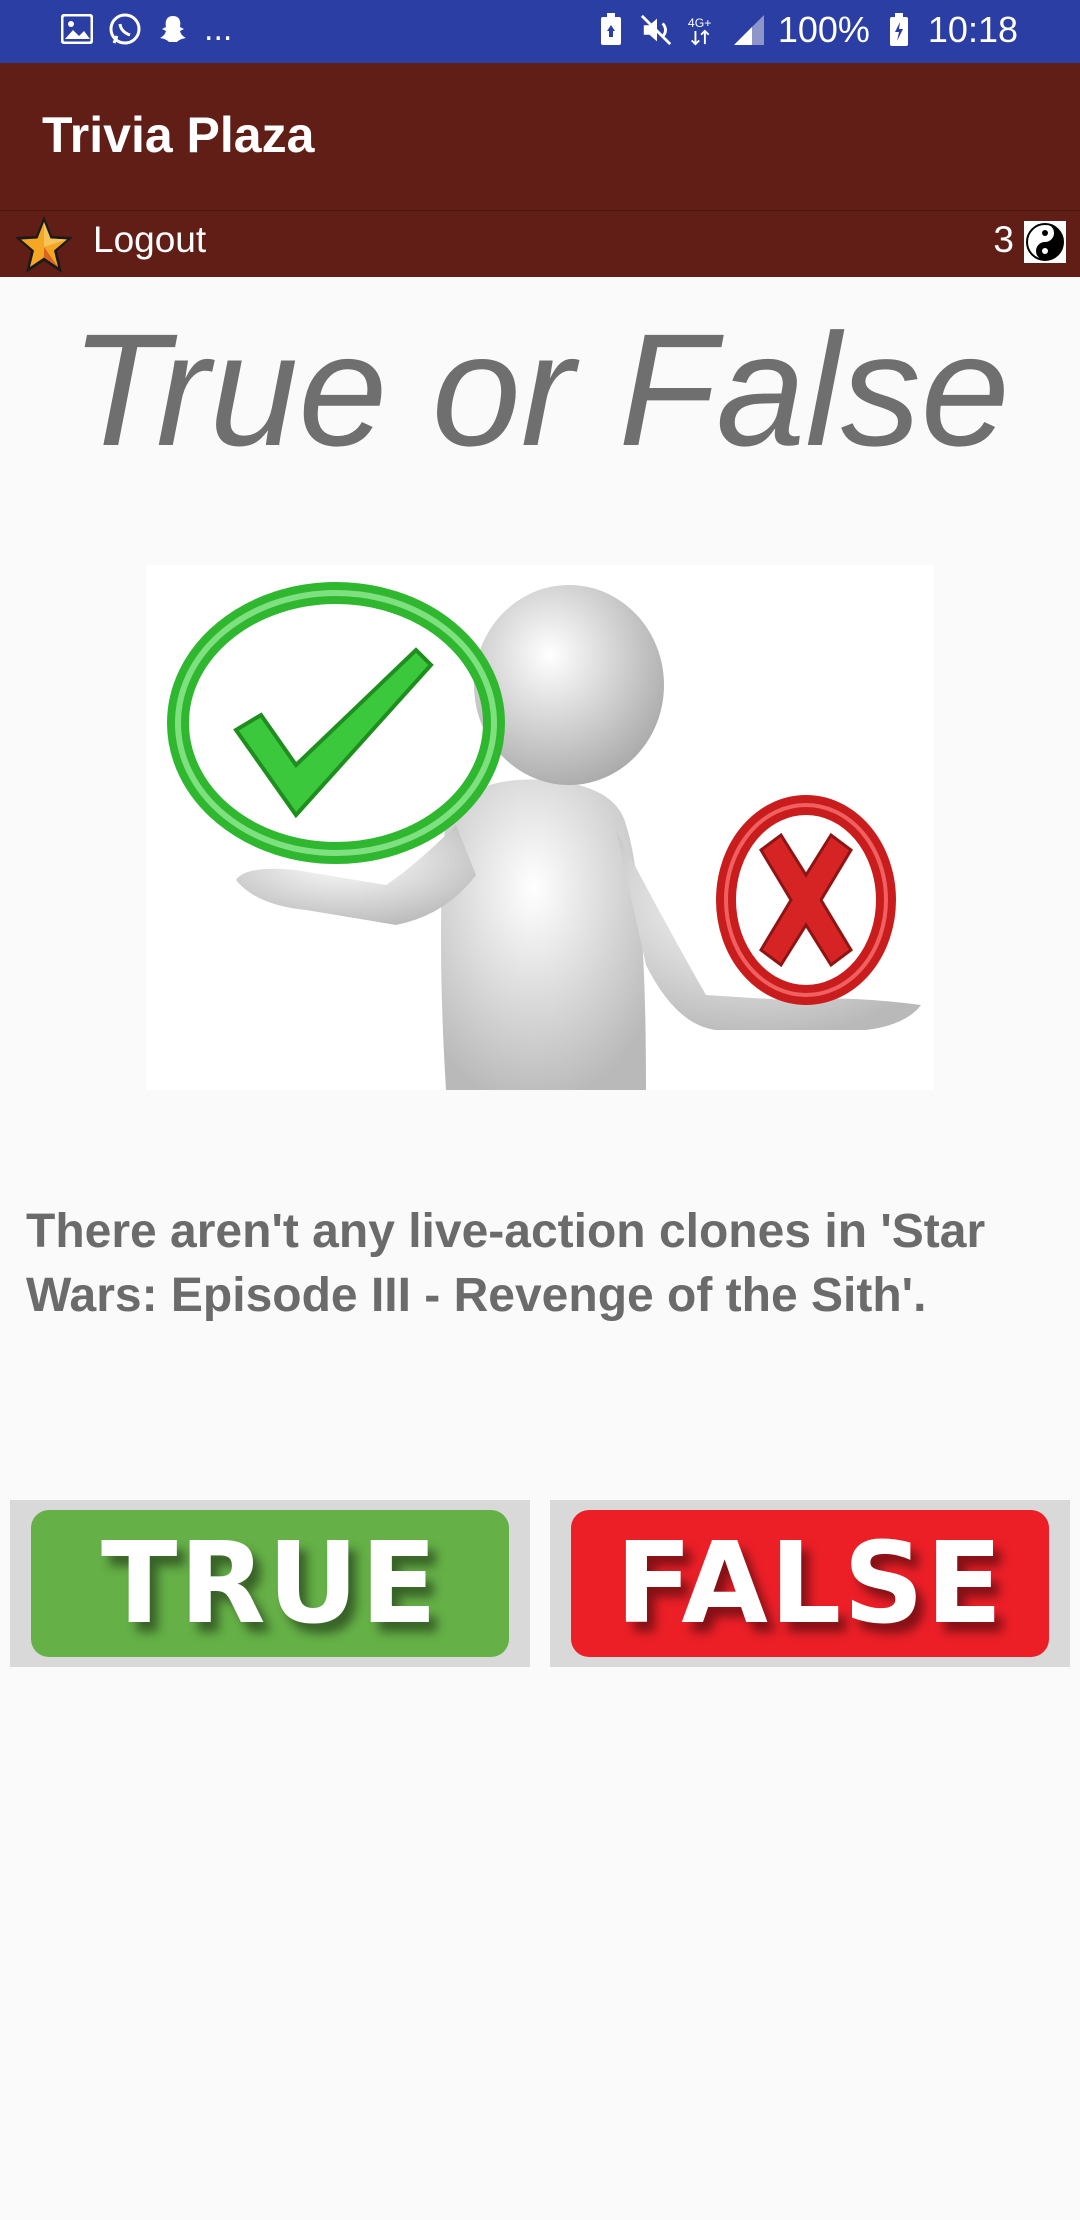 Image resolution: width=1080 pixels, height=2220 pixels. What do you see at coordinates (540, 243) in the screenshot?
I see `user-bar: Logout 3` at bounding box center [540, 243].